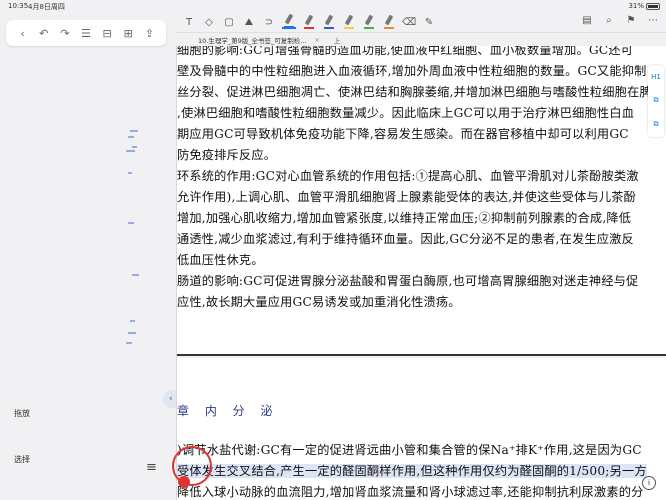 Image resolution: width=666 pixels, height=500 pixels. Describe the element at coordinates (22, 413) in the screenshot. I see `pan-button: 拖放` at that location.